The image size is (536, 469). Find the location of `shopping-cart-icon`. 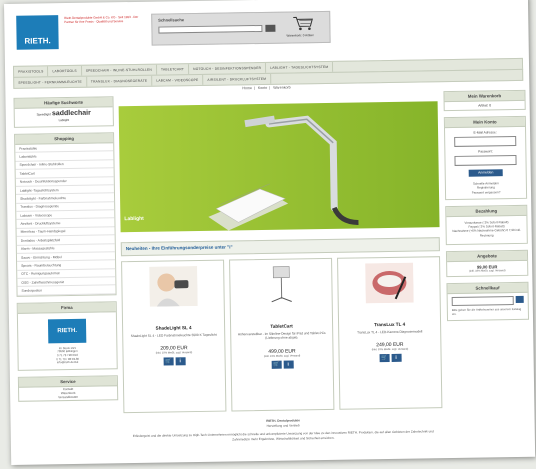

shopping-cart-icon is located at coordinates (303, 23).